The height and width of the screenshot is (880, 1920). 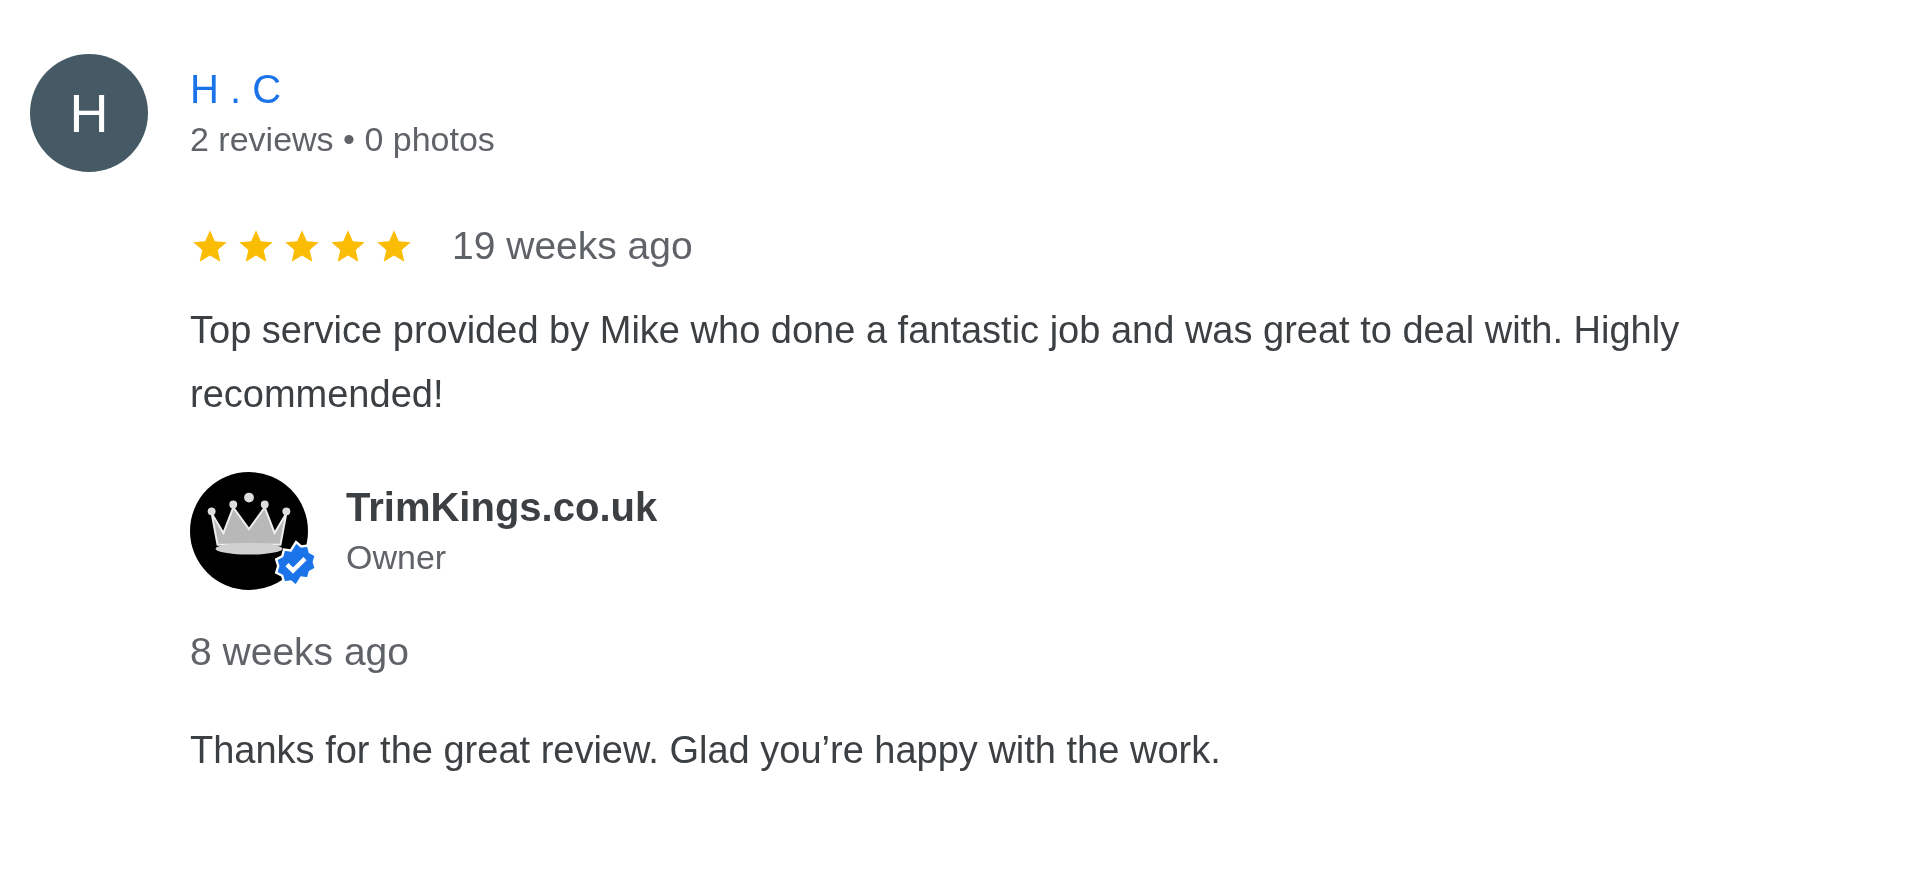 I want to click on reviewer-stats: 2 reviews • 0 photos, so click(x=342, y=139).